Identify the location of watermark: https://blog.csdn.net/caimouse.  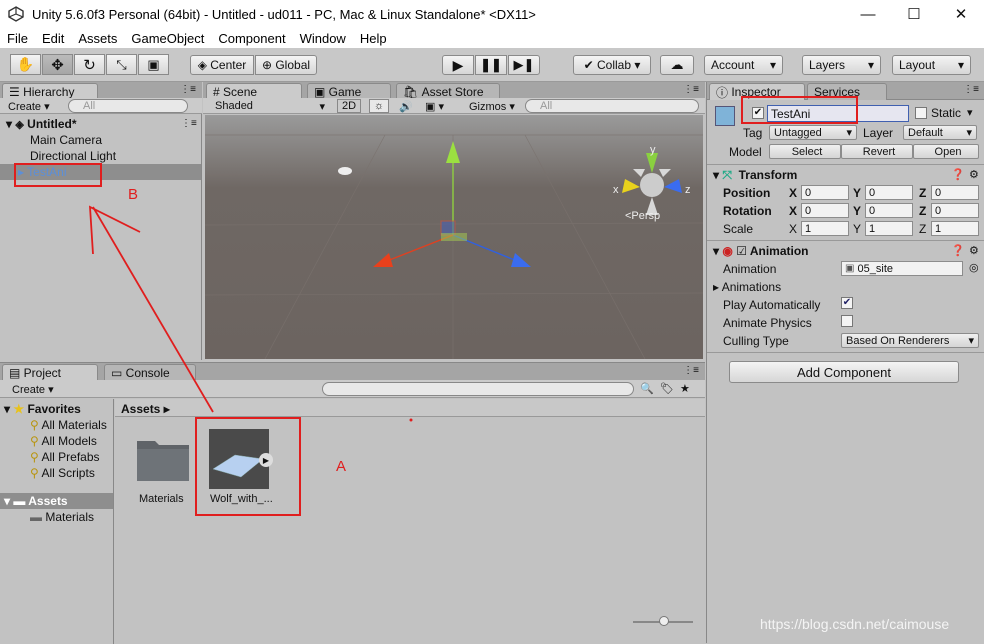
(855, 624).